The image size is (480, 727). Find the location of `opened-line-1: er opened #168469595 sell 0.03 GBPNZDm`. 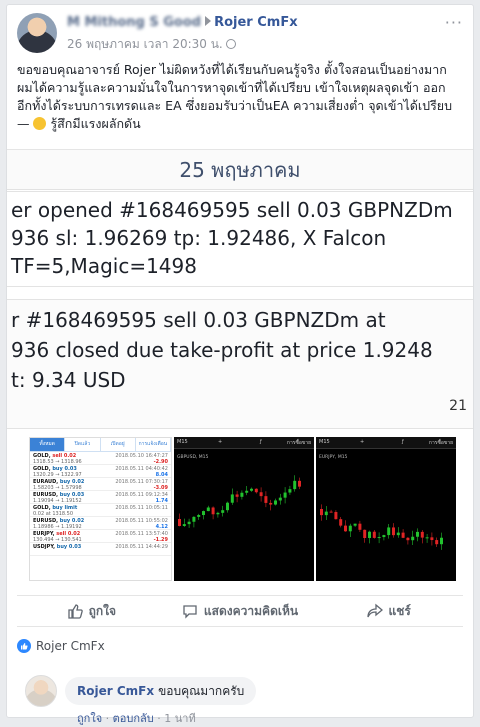

opened-line-1: er opened #168469595 sell 0.03 GBPNZDm is located at coordinates (232, 210).